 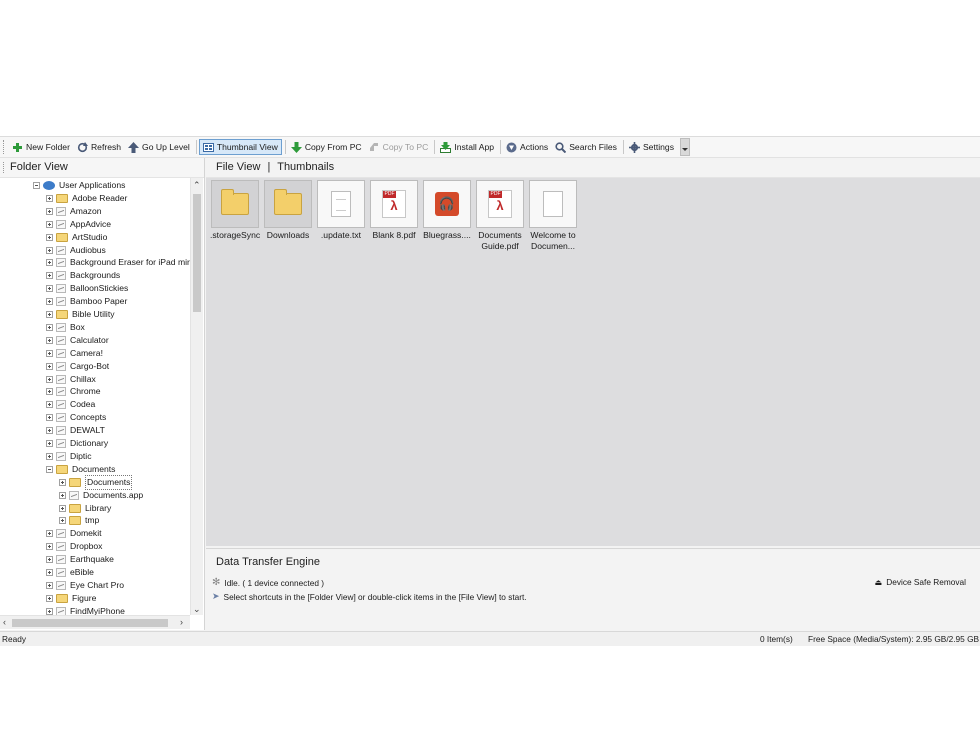 I want to click on scroll-right-arrow-icon: ›, so click(x=181, y=622).